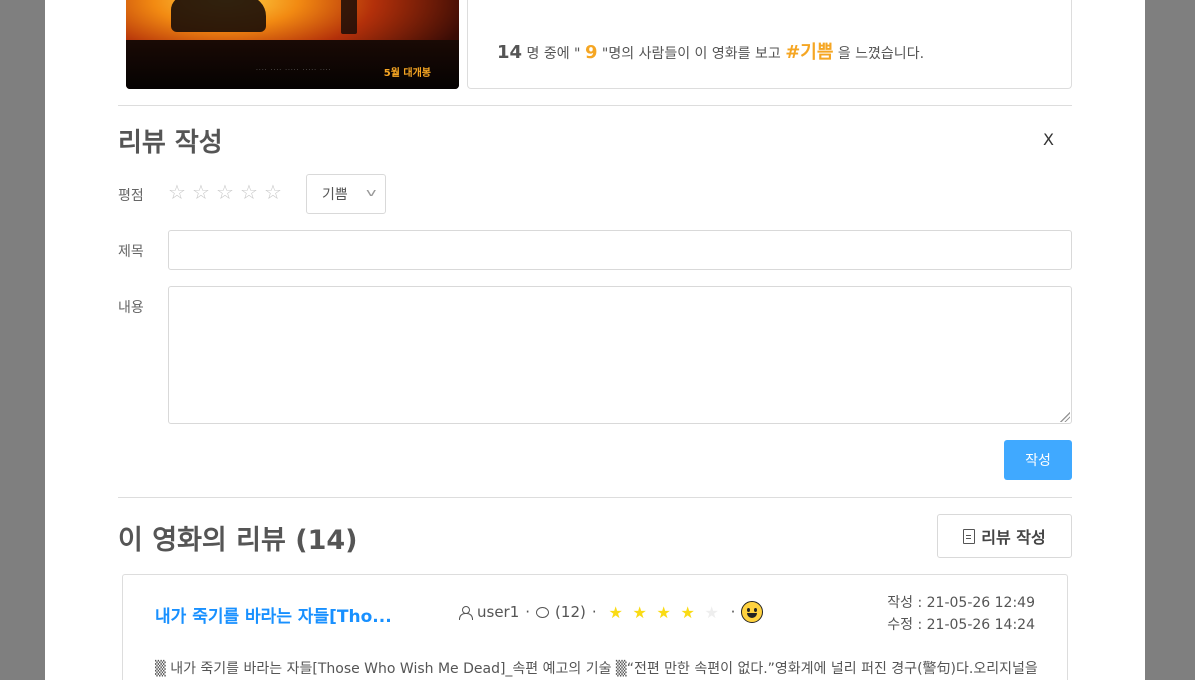 This screenshot has height=680, width=1195. What do you see at coordinates (170, 143) in the screenshot?
I see `review-form-title: 리뷰 작성` at bounding box center [170, 143].